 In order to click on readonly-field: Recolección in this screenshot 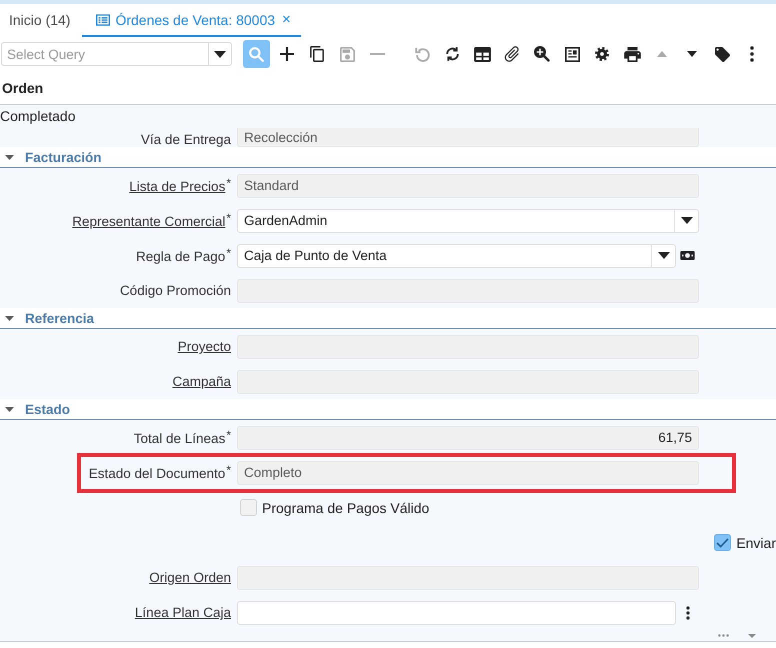, I will do `click(468, 137)`.